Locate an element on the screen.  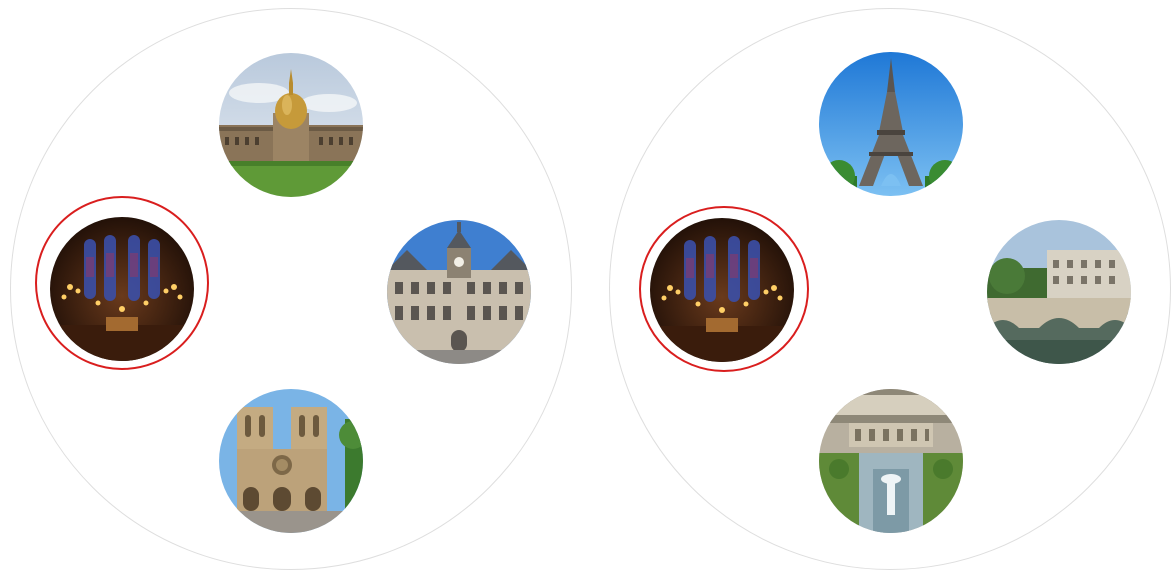
left-bottom-cathedral-photo is located at coordinates (291, 461).